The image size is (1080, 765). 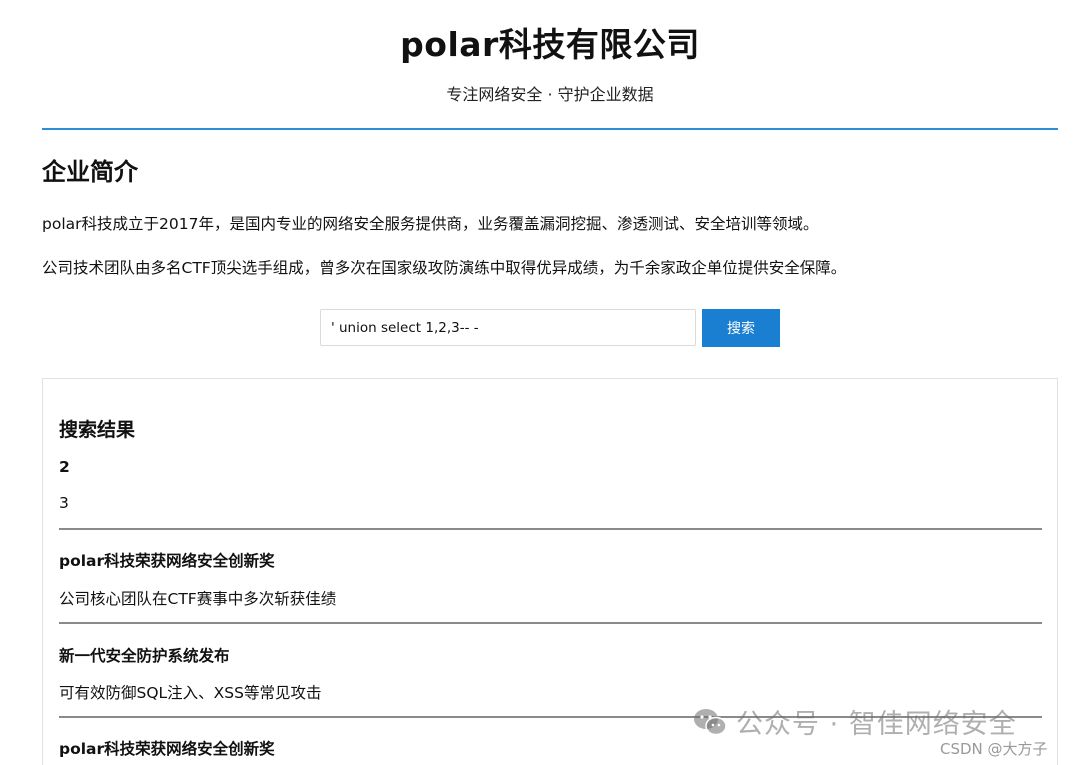 What do you see at coordinates (97, 430) in the screenshot?
I see `results-title: 搜索结果` at bounding box center [97, 430].